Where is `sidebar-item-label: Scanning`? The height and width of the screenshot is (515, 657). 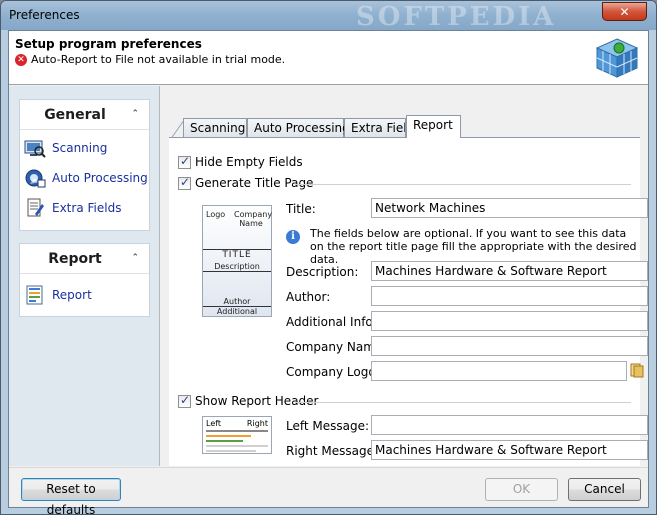 sidebar-item-label: Scanning is located at coordinates (80, 148).